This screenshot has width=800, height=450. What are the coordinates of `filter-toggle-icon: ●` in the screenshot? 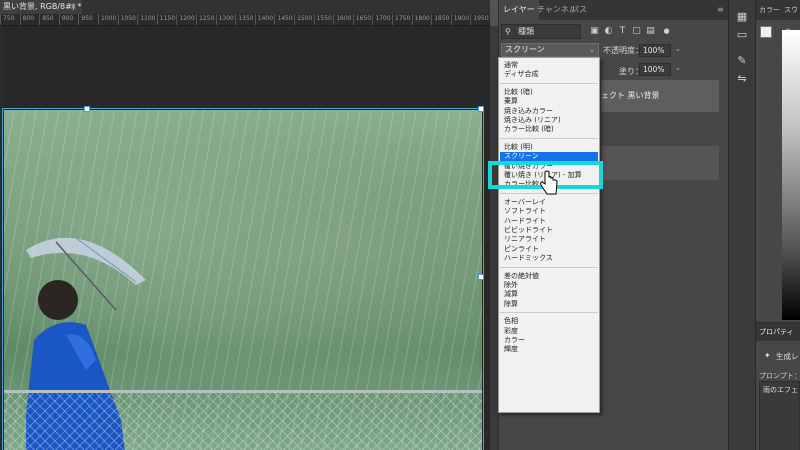 It's located at (666, 31).